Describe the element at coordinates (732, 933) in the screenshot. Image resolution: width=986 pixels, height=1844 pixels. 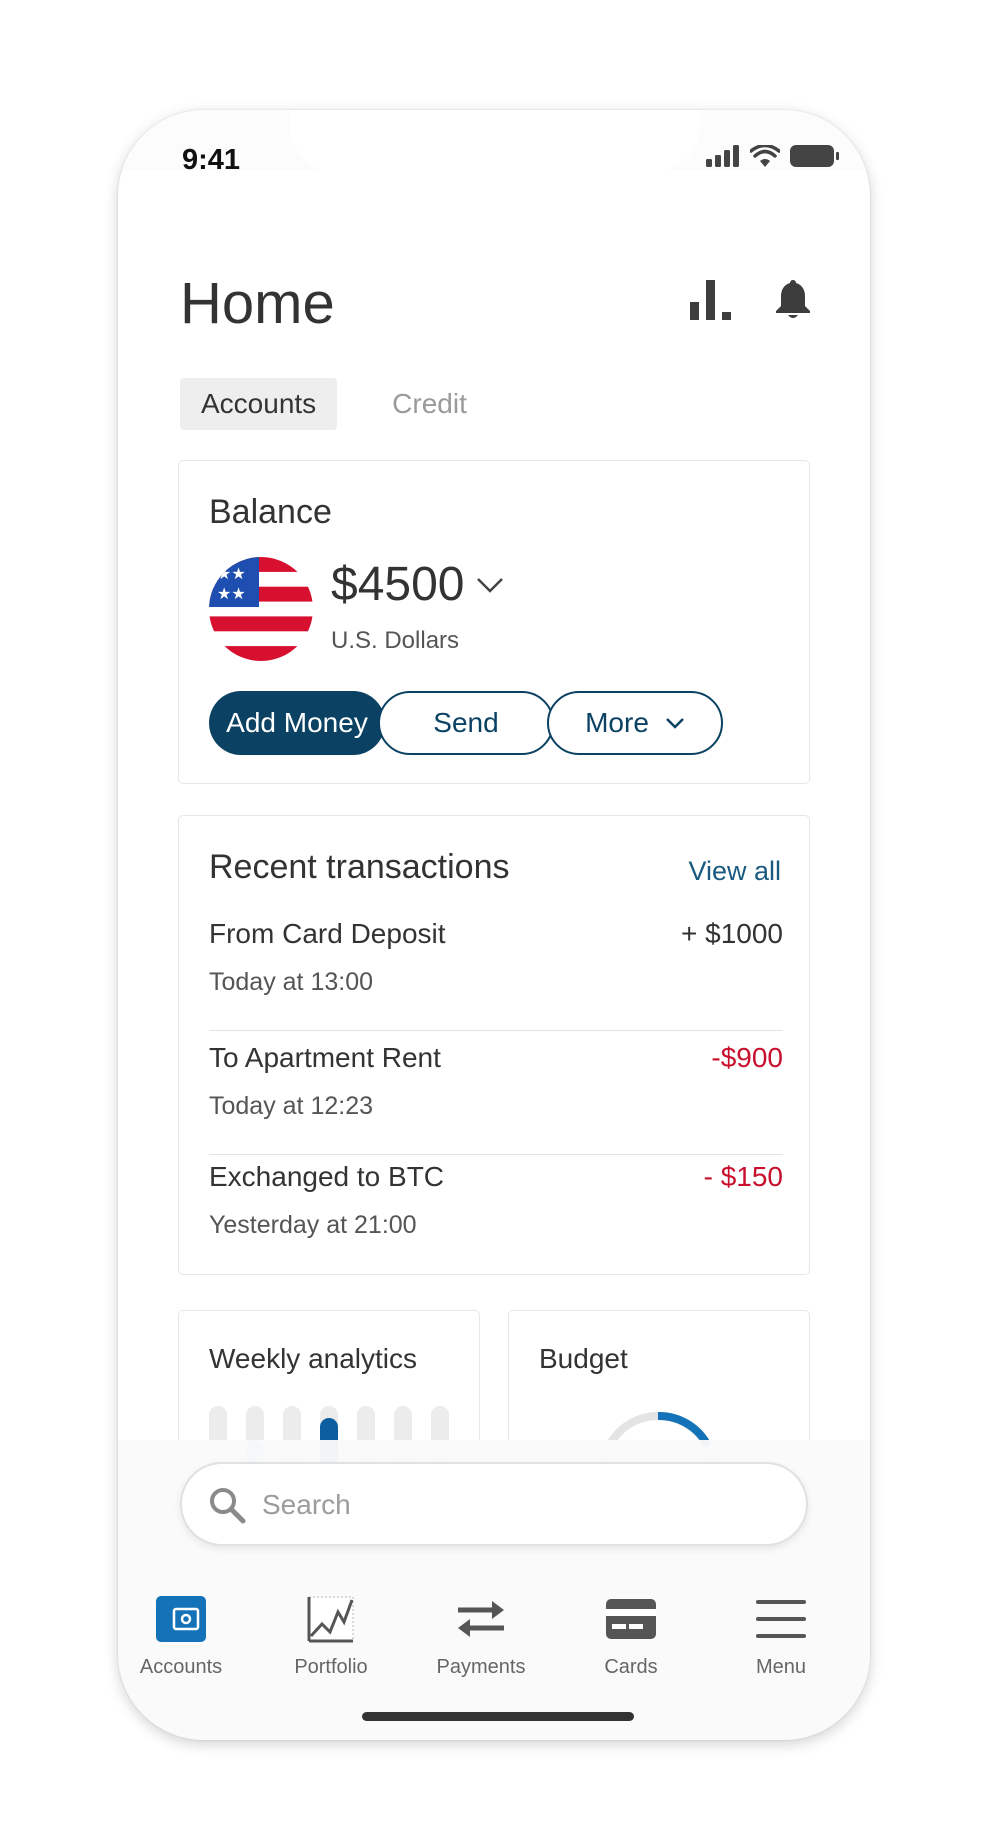
I see `transaction-amount: + $1000` at that location.